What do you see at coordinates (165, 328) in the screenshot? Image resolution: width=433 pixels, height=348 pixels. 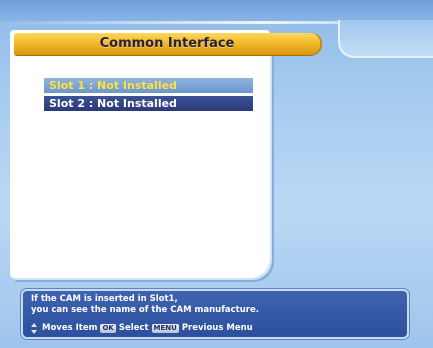 I see `menu-key-icon: MENU` at bounding box center [165, 328].